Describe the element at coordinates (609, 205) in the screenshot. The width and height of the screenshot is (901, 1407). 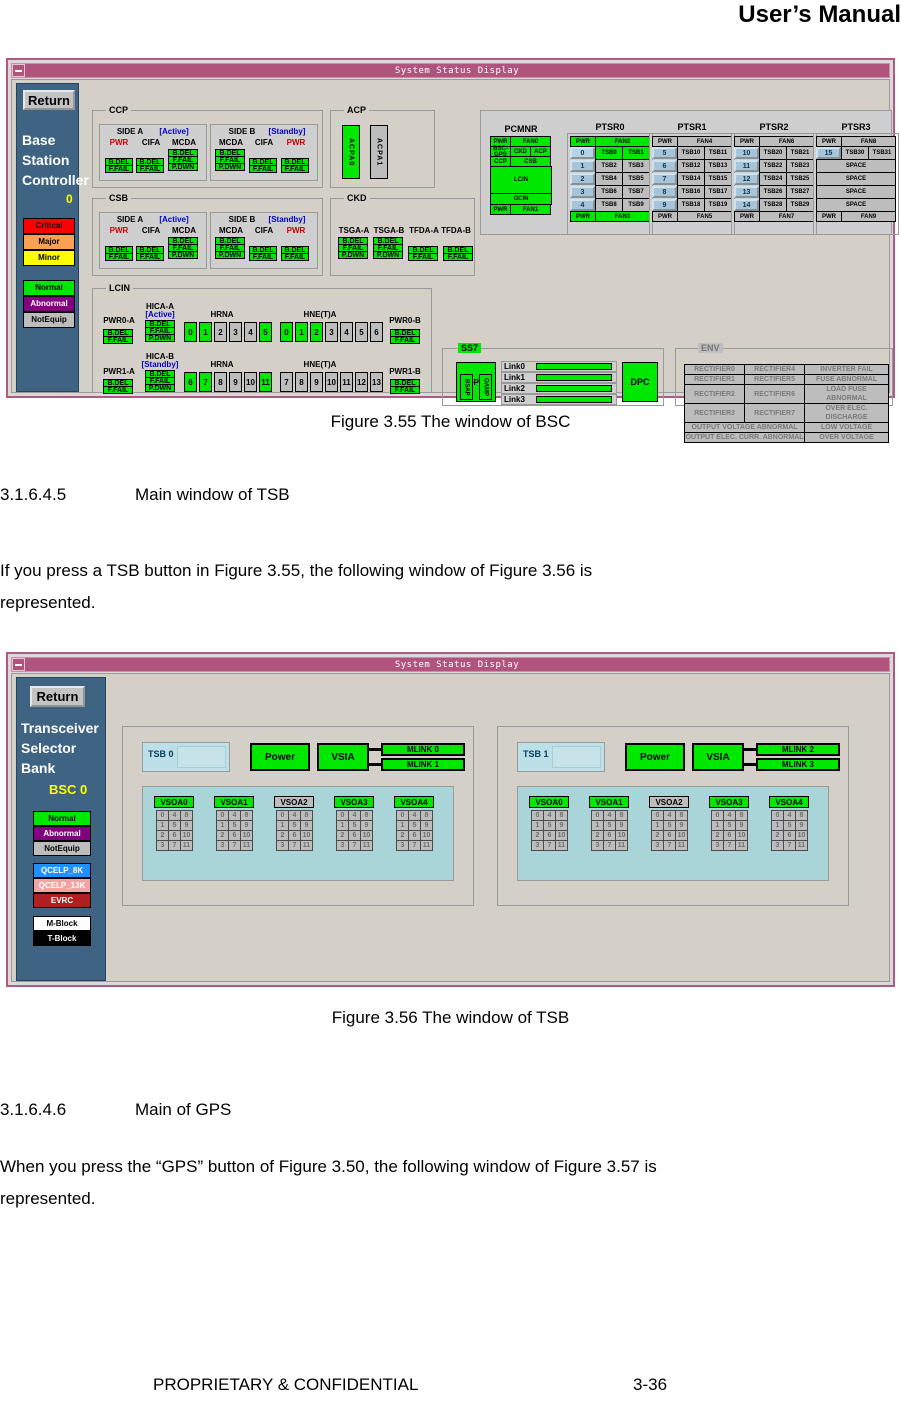
I see `ptsr-tsb-cell: TSB8` at that location.